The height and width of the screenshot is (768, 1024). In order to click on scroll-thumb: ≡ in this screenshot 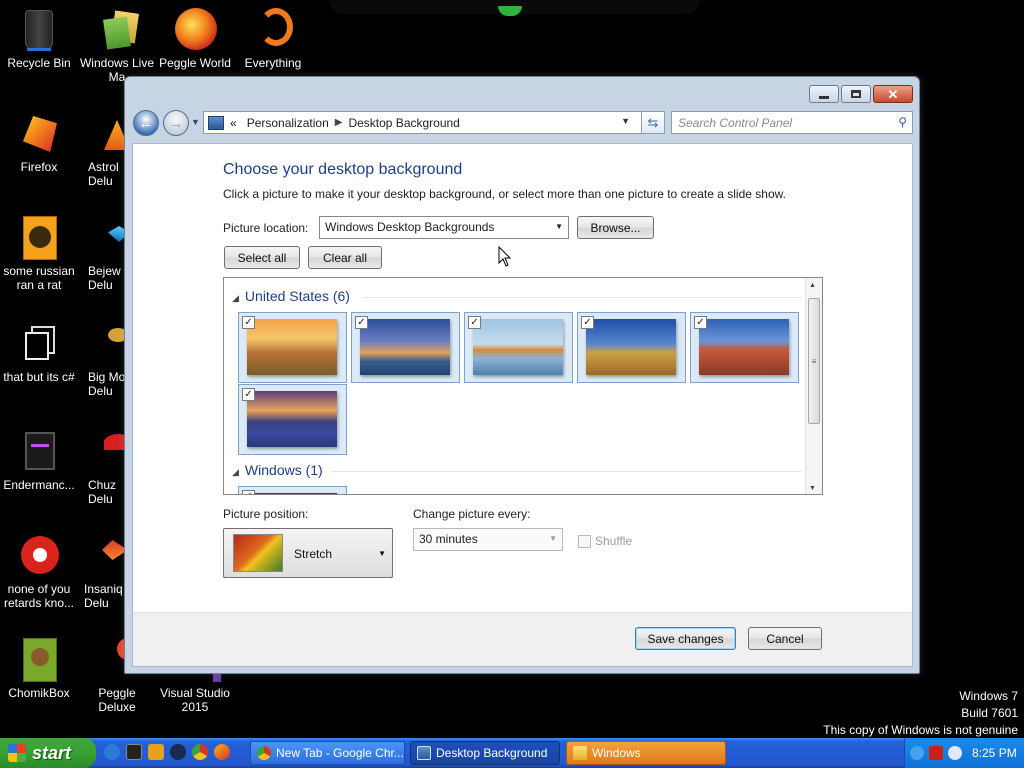, I will do `click(814, 361)`.